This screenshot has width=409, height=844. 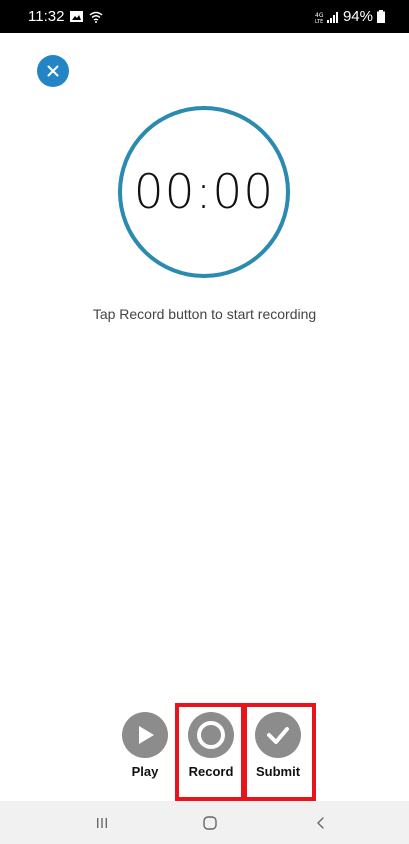 What do you see at coordinates (77, 16) in the screenshot?
I see `gallery-icon` at bounding box center [77, 16].